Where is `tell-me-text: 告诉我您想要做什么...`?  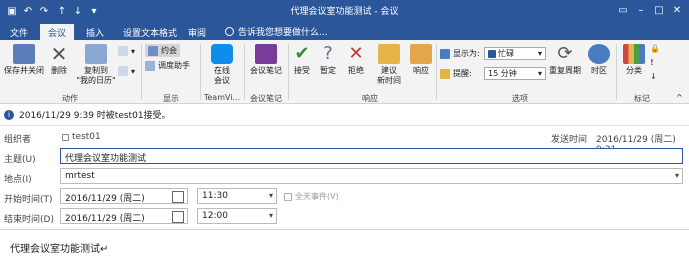 tell-me-text: 告诉我您想要做什么... is located at coordinates (283, 33).